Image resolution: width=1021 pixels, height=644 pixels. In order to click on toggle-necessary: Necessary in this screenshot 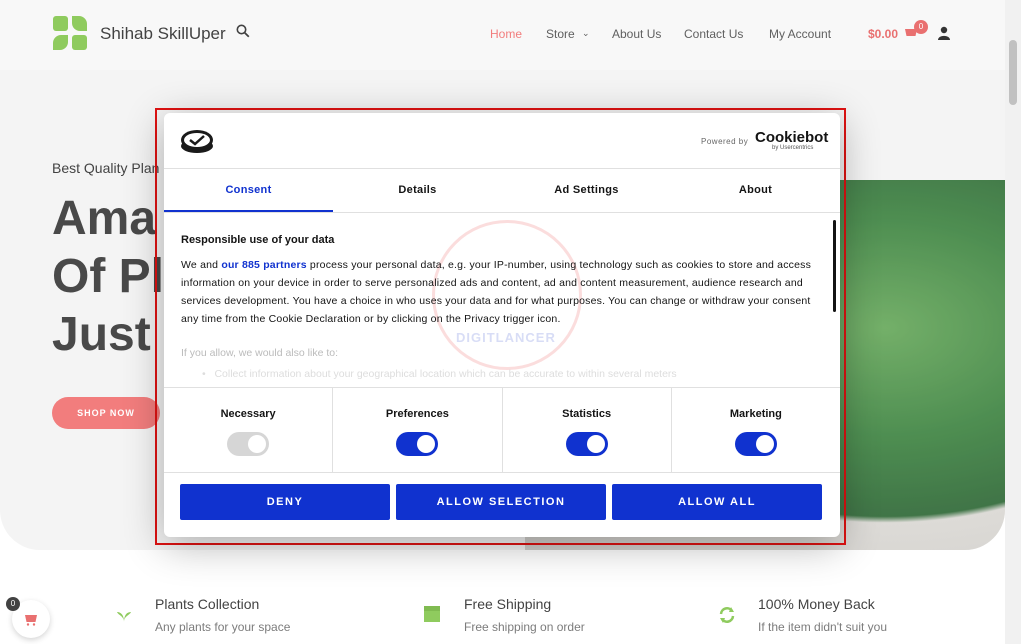, I will do `click(249, 430)`.